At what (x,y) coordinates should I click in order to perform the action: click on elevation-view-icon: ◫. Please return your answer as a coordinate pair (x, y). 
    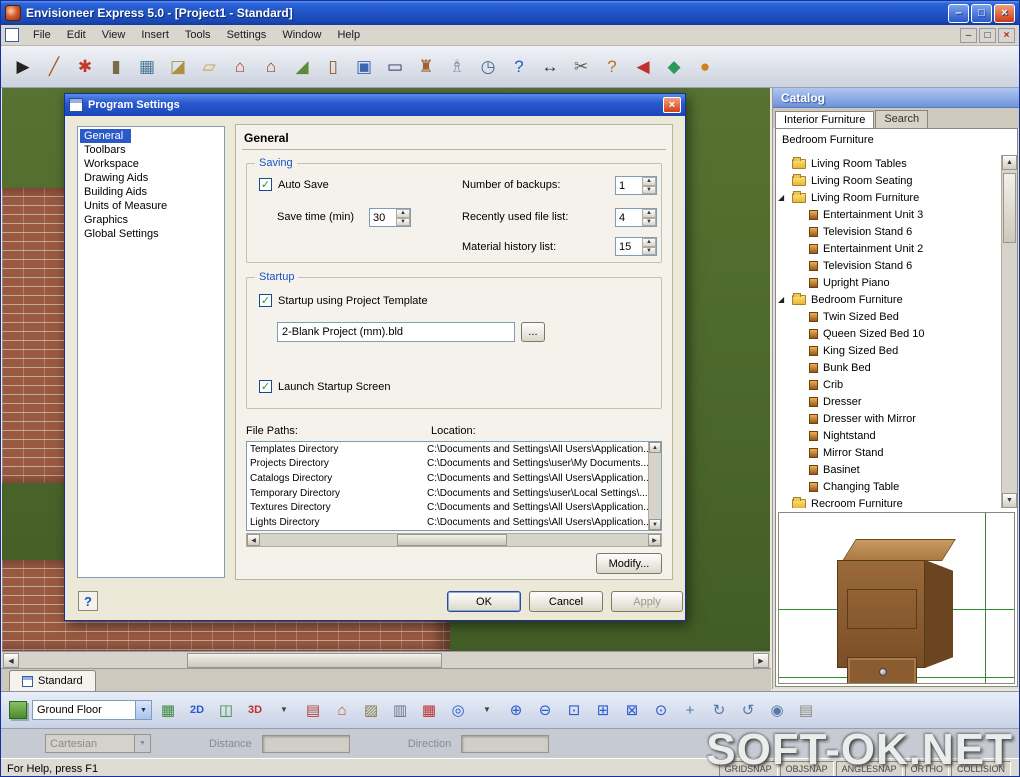
    Looking at the image, I should click on (226, 710).